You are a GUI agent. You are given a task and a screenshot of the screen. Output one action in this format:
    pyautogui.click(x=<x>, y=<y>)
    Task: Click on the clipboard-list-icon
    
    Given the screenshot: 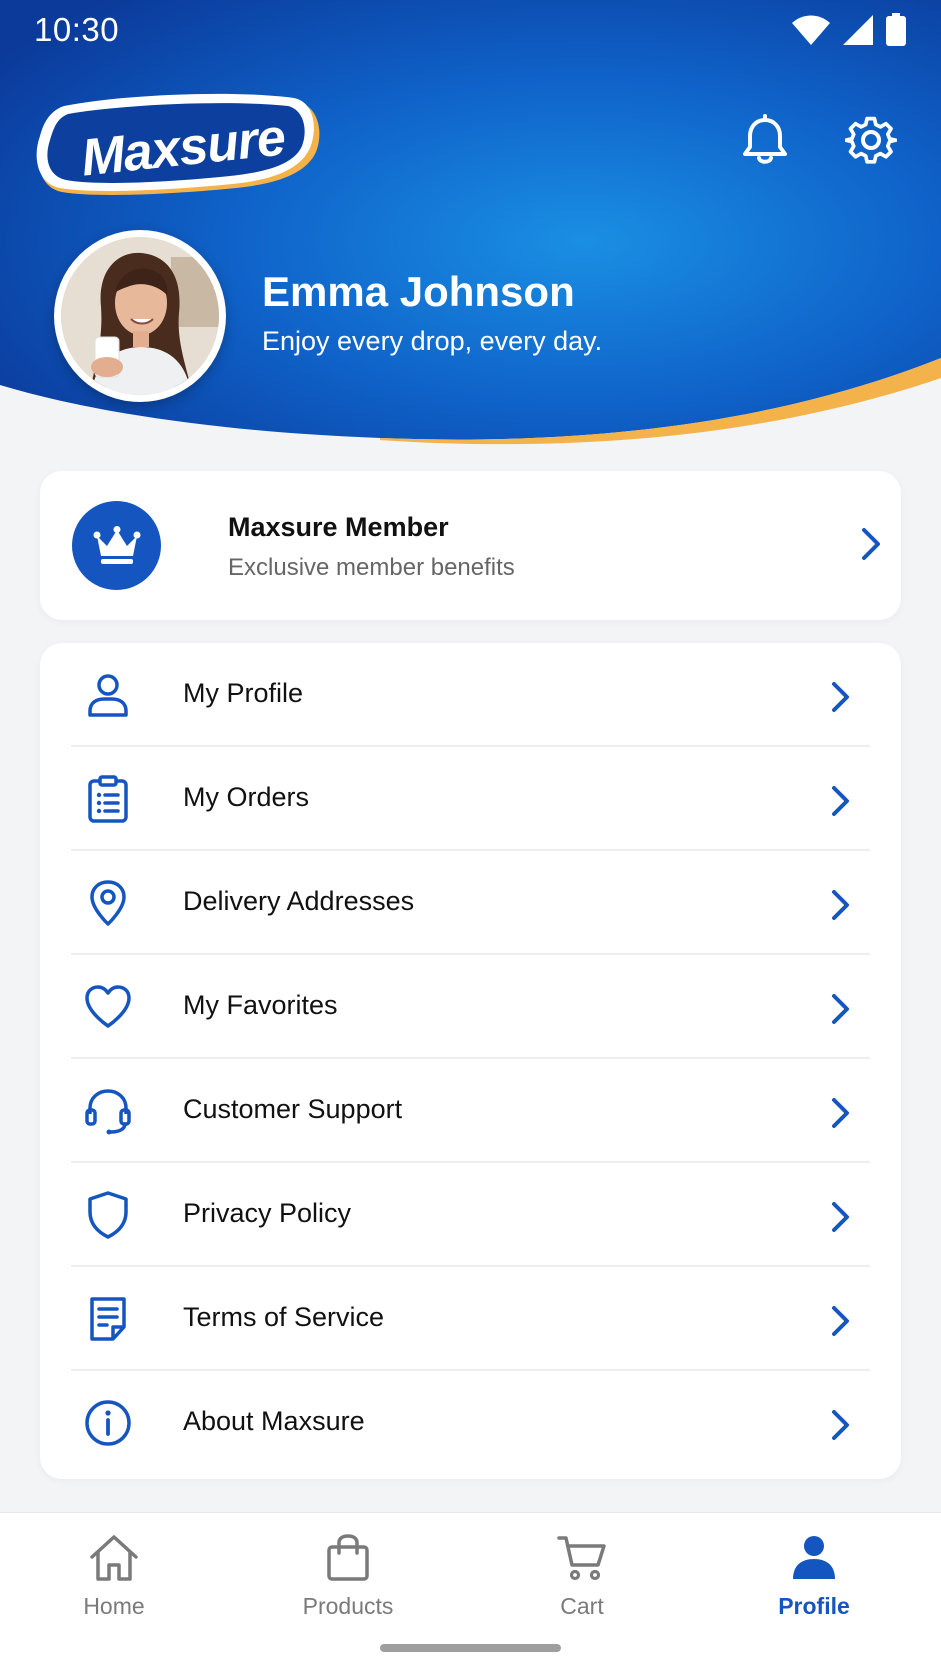 What is the action you would take?
    pyautogui.click(x=108, y=799)
    